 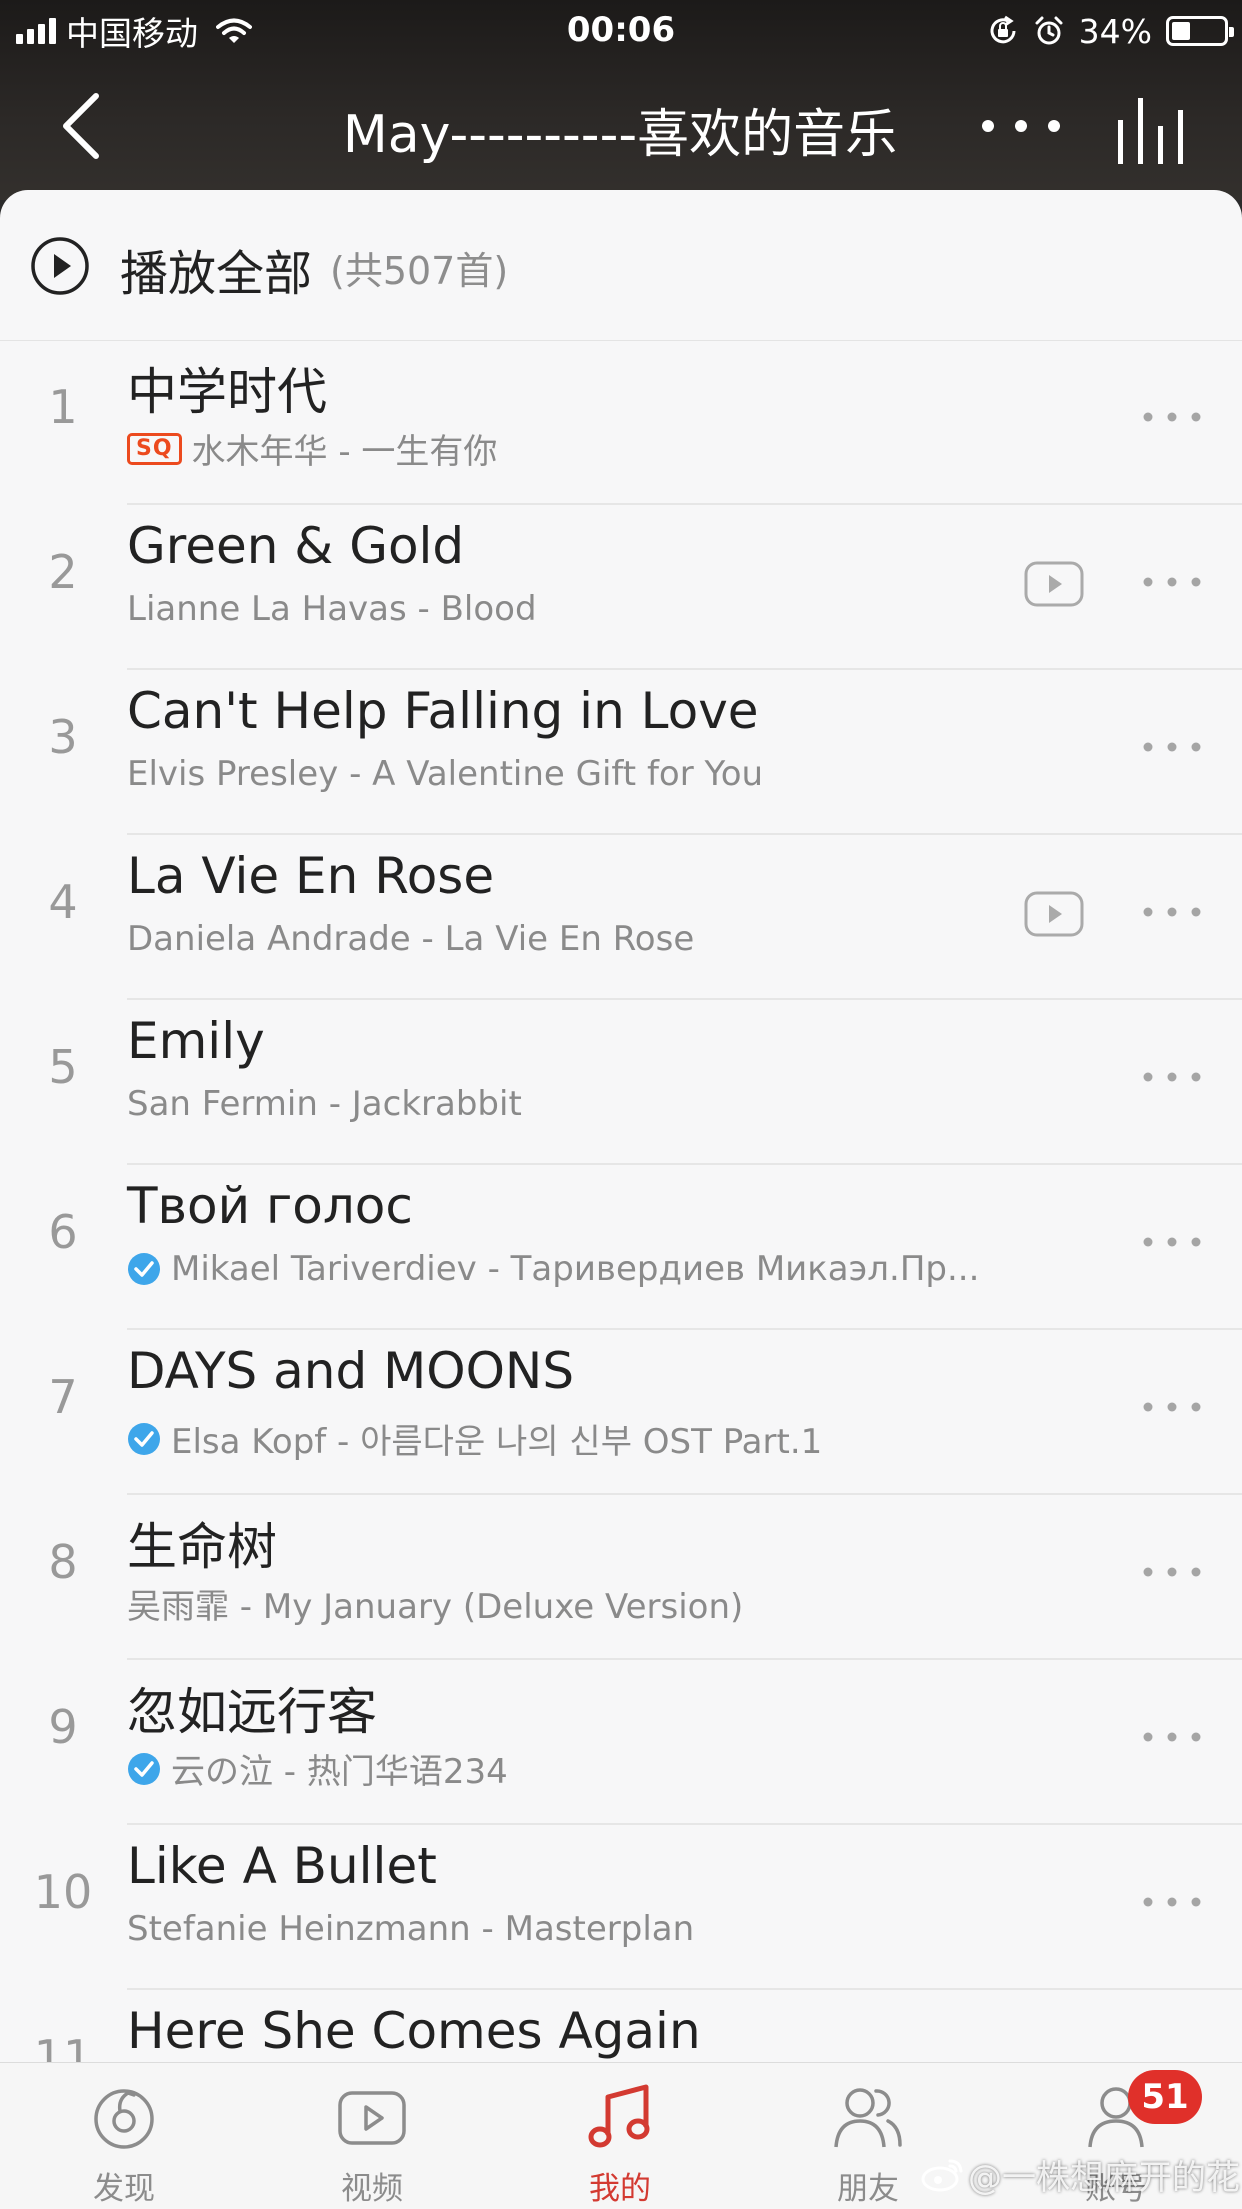 What do you see at coordinates (63, 1562) in the screenshot?
I see `song-index: 8` at bounding box center [63, 1562].